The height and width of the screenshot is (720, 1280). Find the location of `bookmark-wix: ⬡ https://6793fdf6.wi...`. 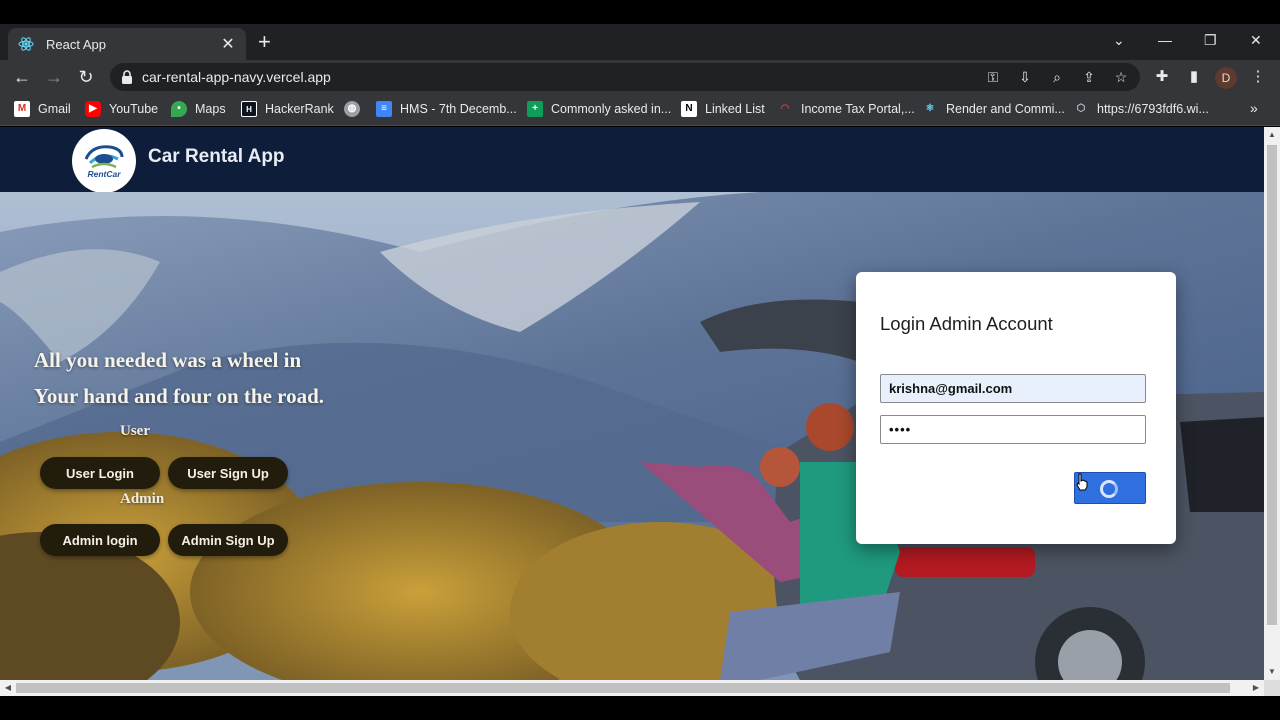

bookmark-wix: ⬡ https://6793fdf6.wi... is located at coordinates (1141, 109).